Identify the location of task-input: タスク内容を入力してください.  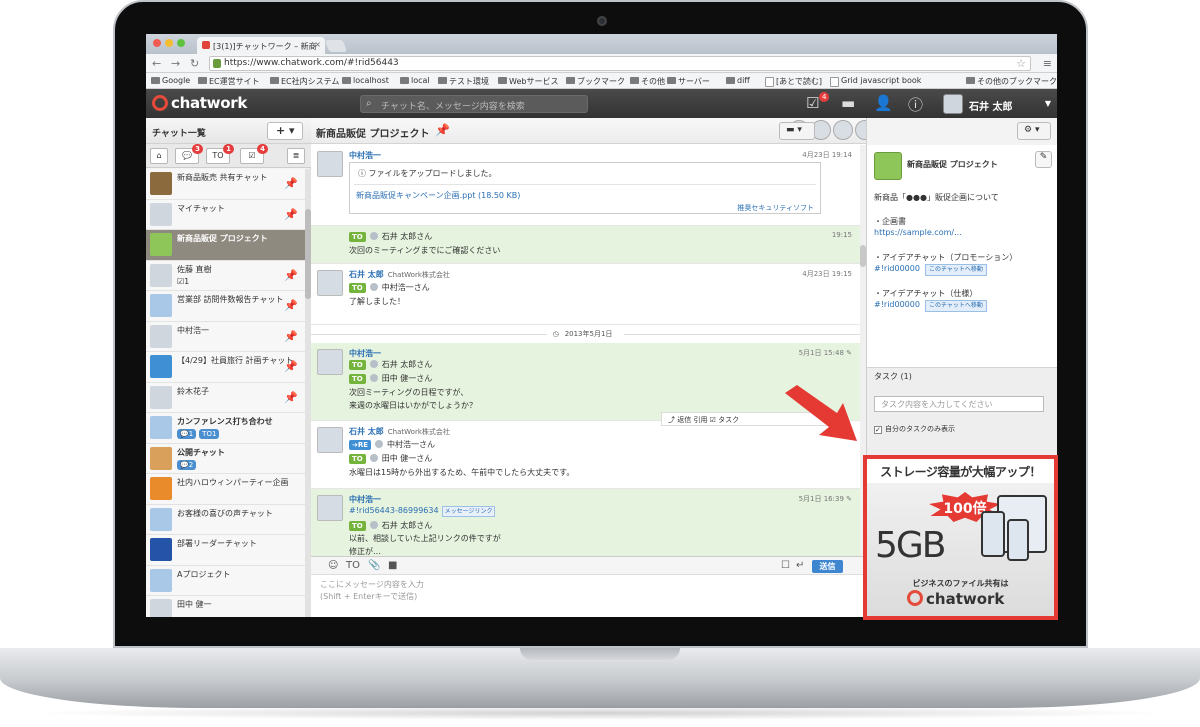
(959, 404).